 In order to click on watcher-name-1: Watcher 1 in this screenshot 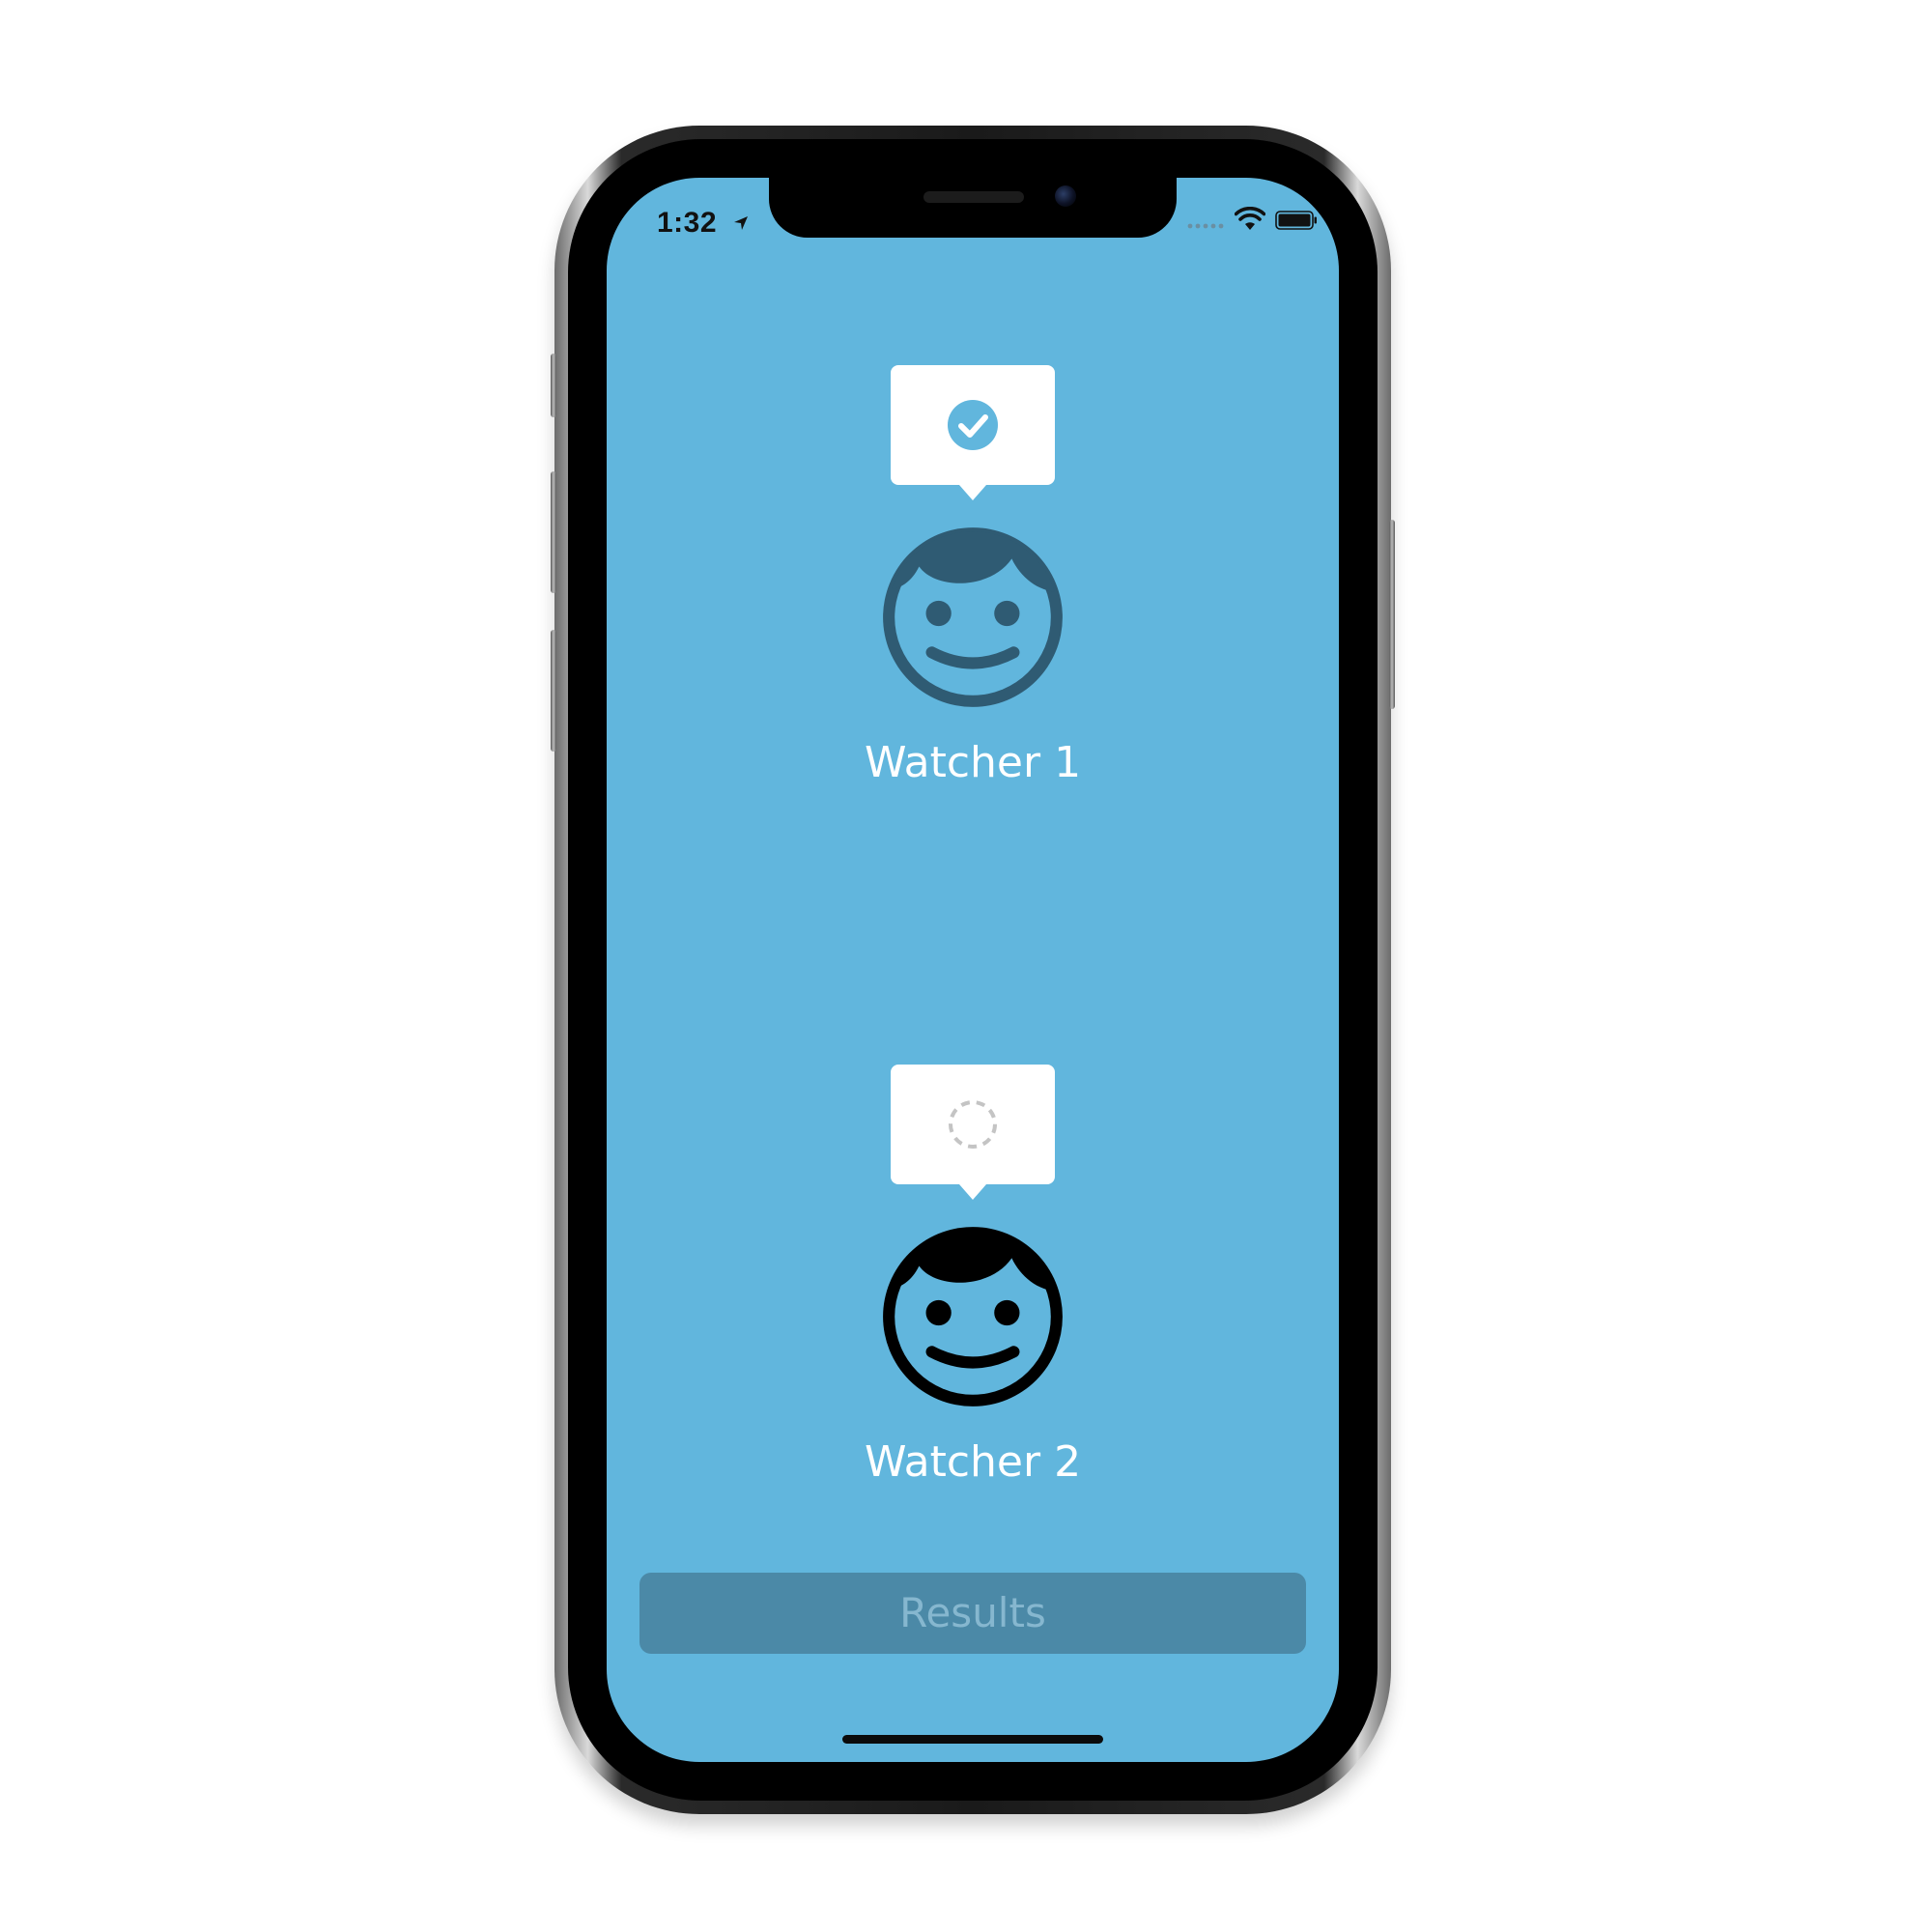, I will do `click(973, 762)`.